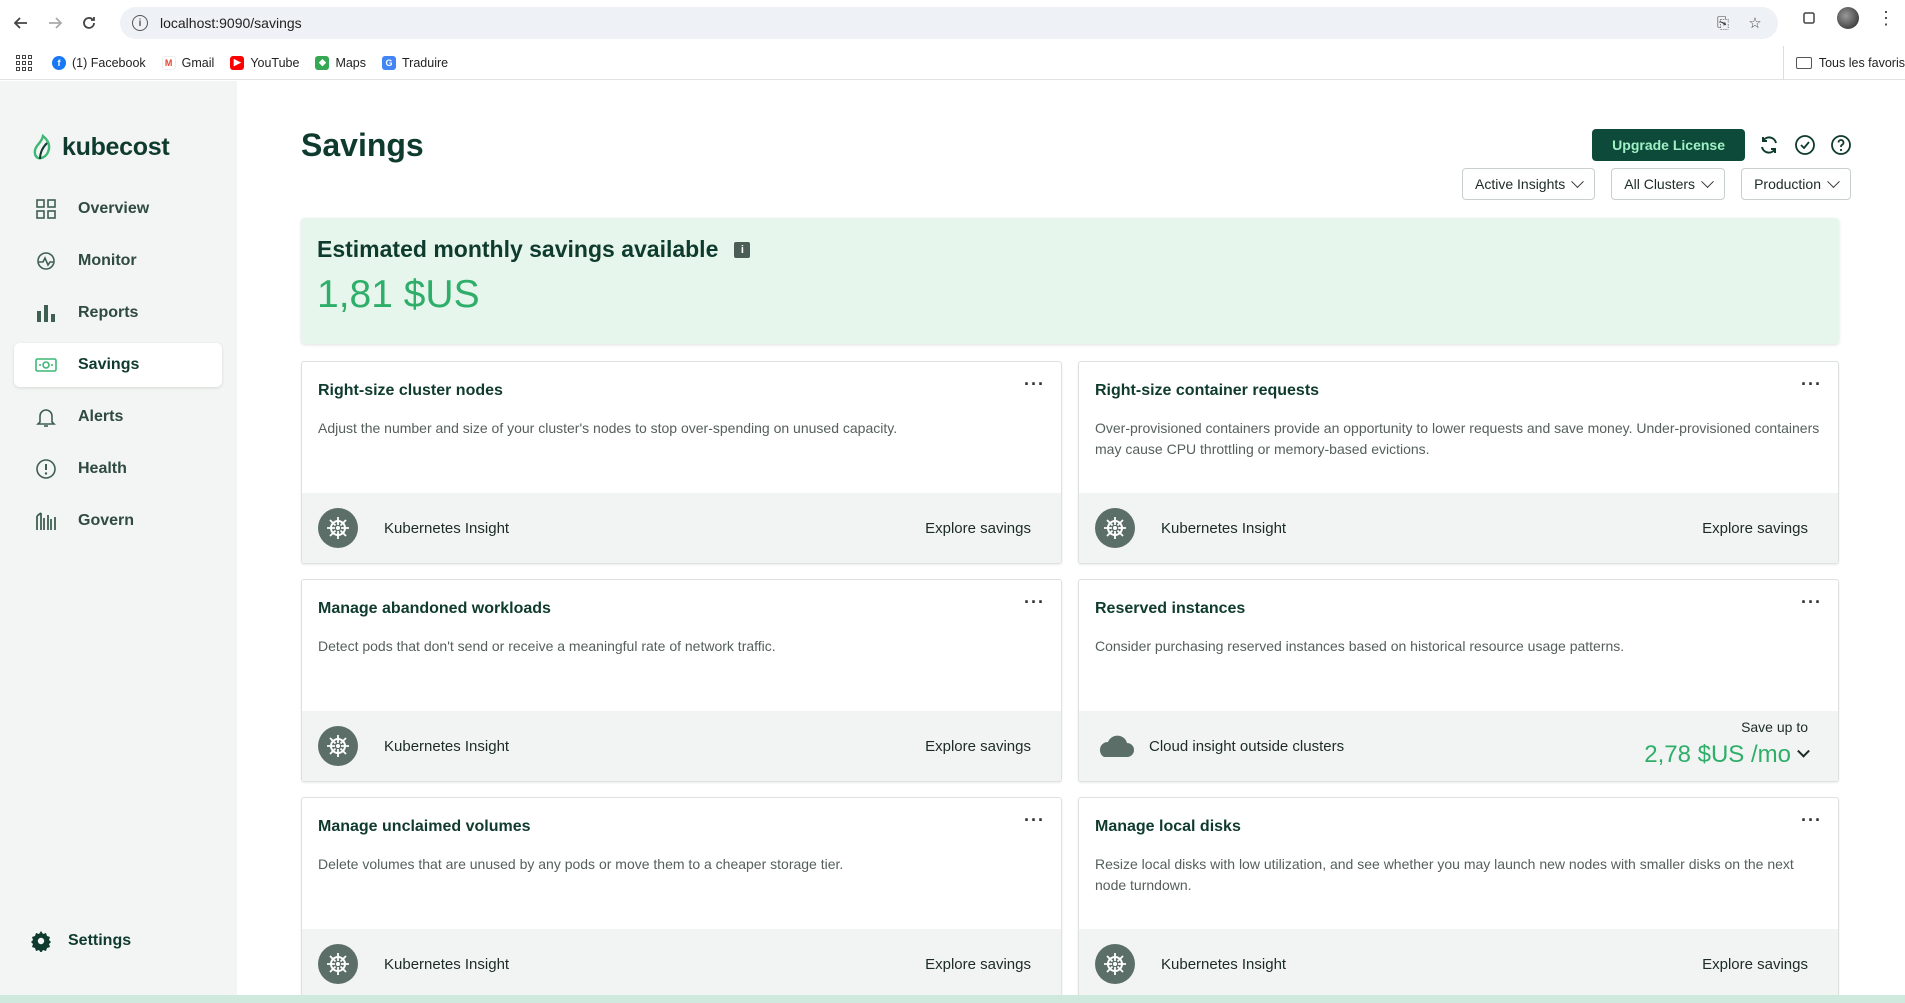  What do you see at coordinates (1247, 746) in the screenshot?
I see `insight-type-label: Cloud insight outside clusters` at bounding box center [1247, 746].